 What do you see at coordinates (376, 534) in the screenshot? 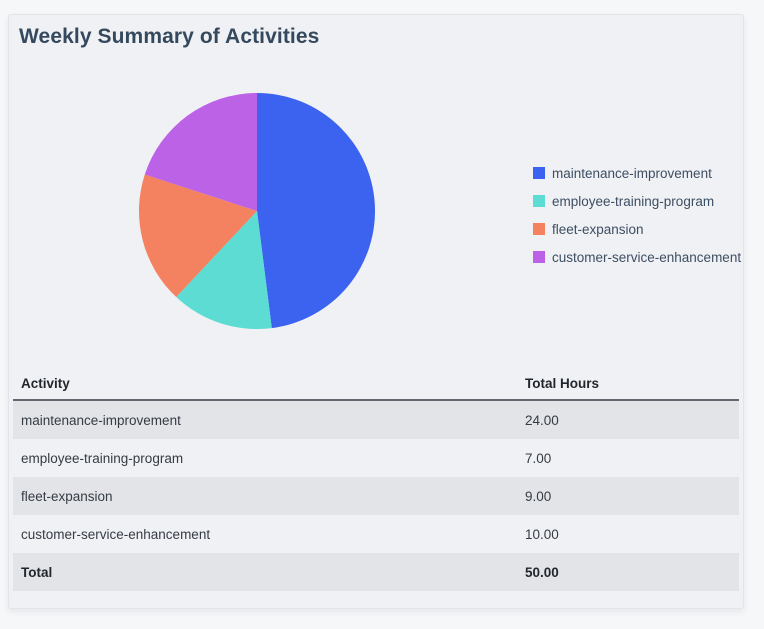
I see `table-row: customer-service-enhancement 10.00` at bounding box center [376, 534].